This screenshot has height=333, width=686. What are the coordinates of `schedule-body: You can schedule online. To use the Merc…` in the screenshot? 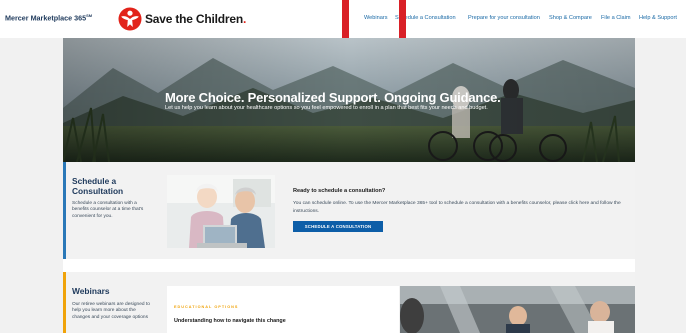 It's located at (457, 207).